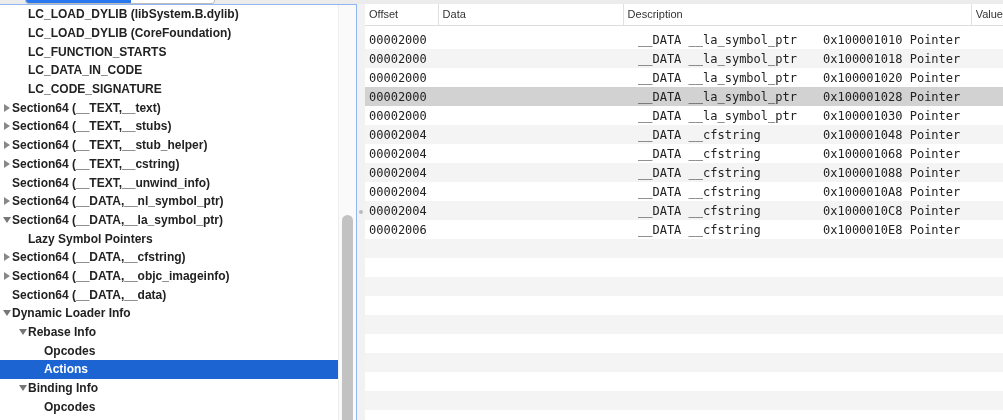 The width and height of the screenshot is (1003, 420). What do you see at coordinates (169, 182) in the screenshot?
I see `tree-item: Section64 (__TEXT,__unwind_info)` at bounding box center [169, 182].